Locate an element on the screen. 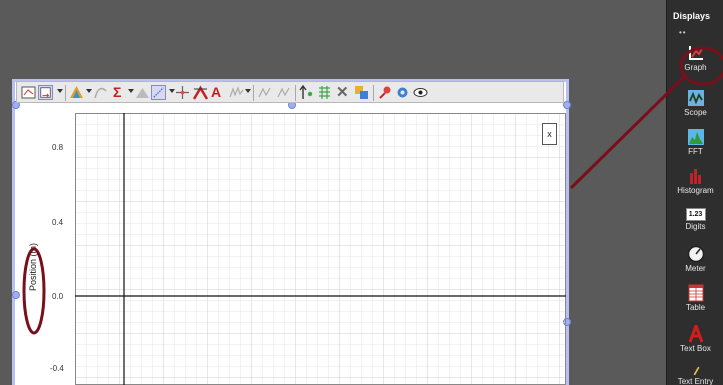 Image resolution: width=723 pixels, height=385 pixels. palette-title: Displays is located at coordinates (692, 16).